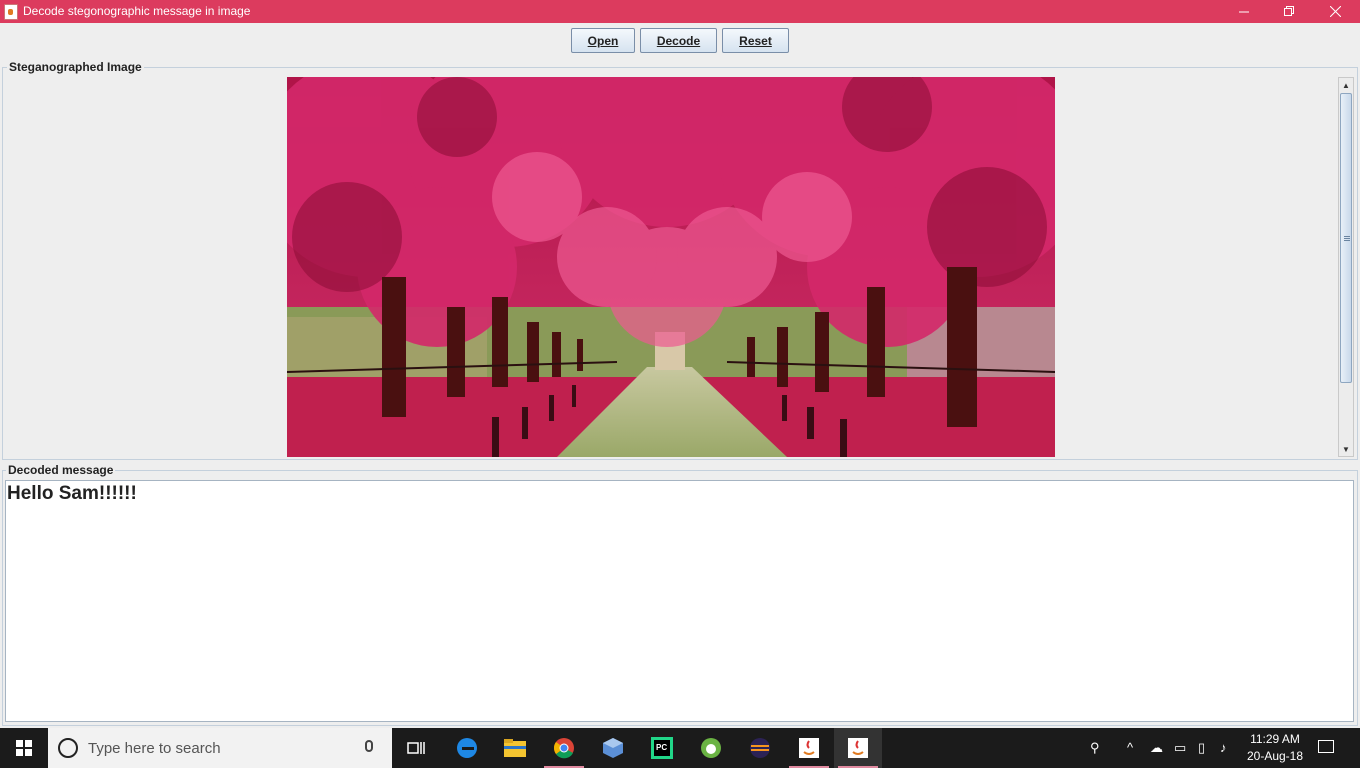 The height and width of the screenshot is (768, 1360). I want to click on restore-button, so click(1289, 11).